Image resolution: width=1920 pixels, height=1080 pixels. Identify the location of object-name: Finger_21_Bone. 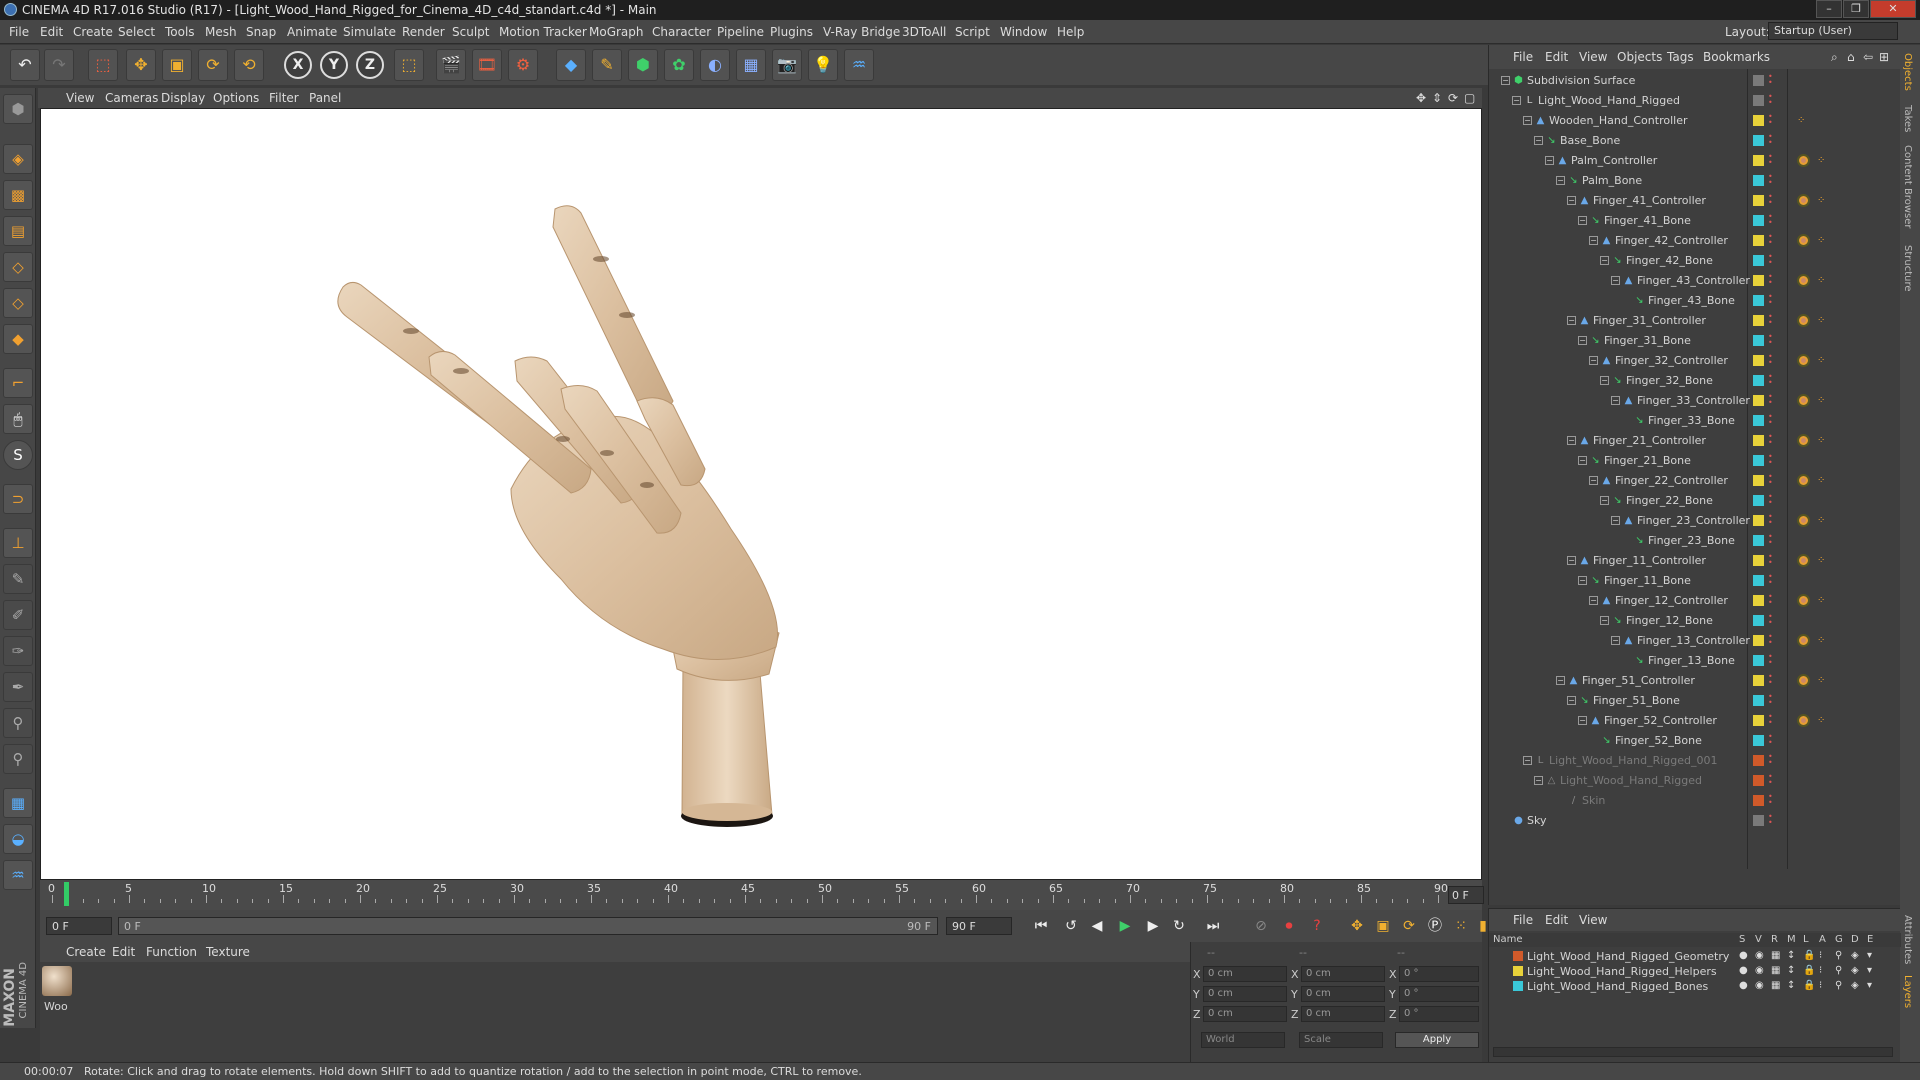
(1647, 460).